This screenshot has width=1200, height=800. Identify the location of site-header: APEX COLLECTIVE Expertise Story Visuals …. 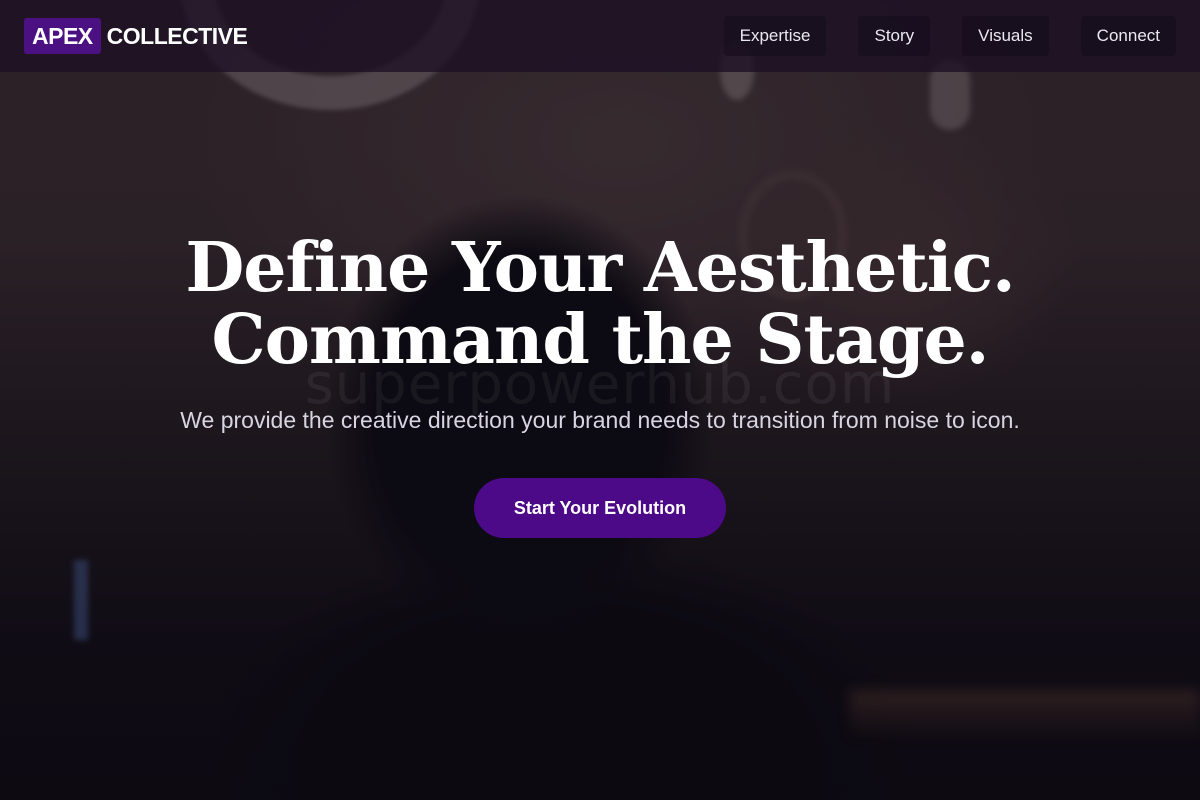
(600, 36).